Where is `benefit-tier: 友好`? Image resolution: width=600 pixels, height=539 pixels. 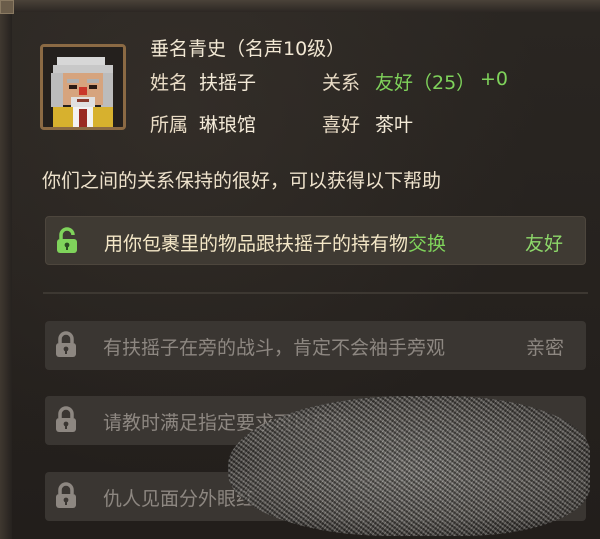
benefit-tier: 友好 is located at coordinates (543, 244).